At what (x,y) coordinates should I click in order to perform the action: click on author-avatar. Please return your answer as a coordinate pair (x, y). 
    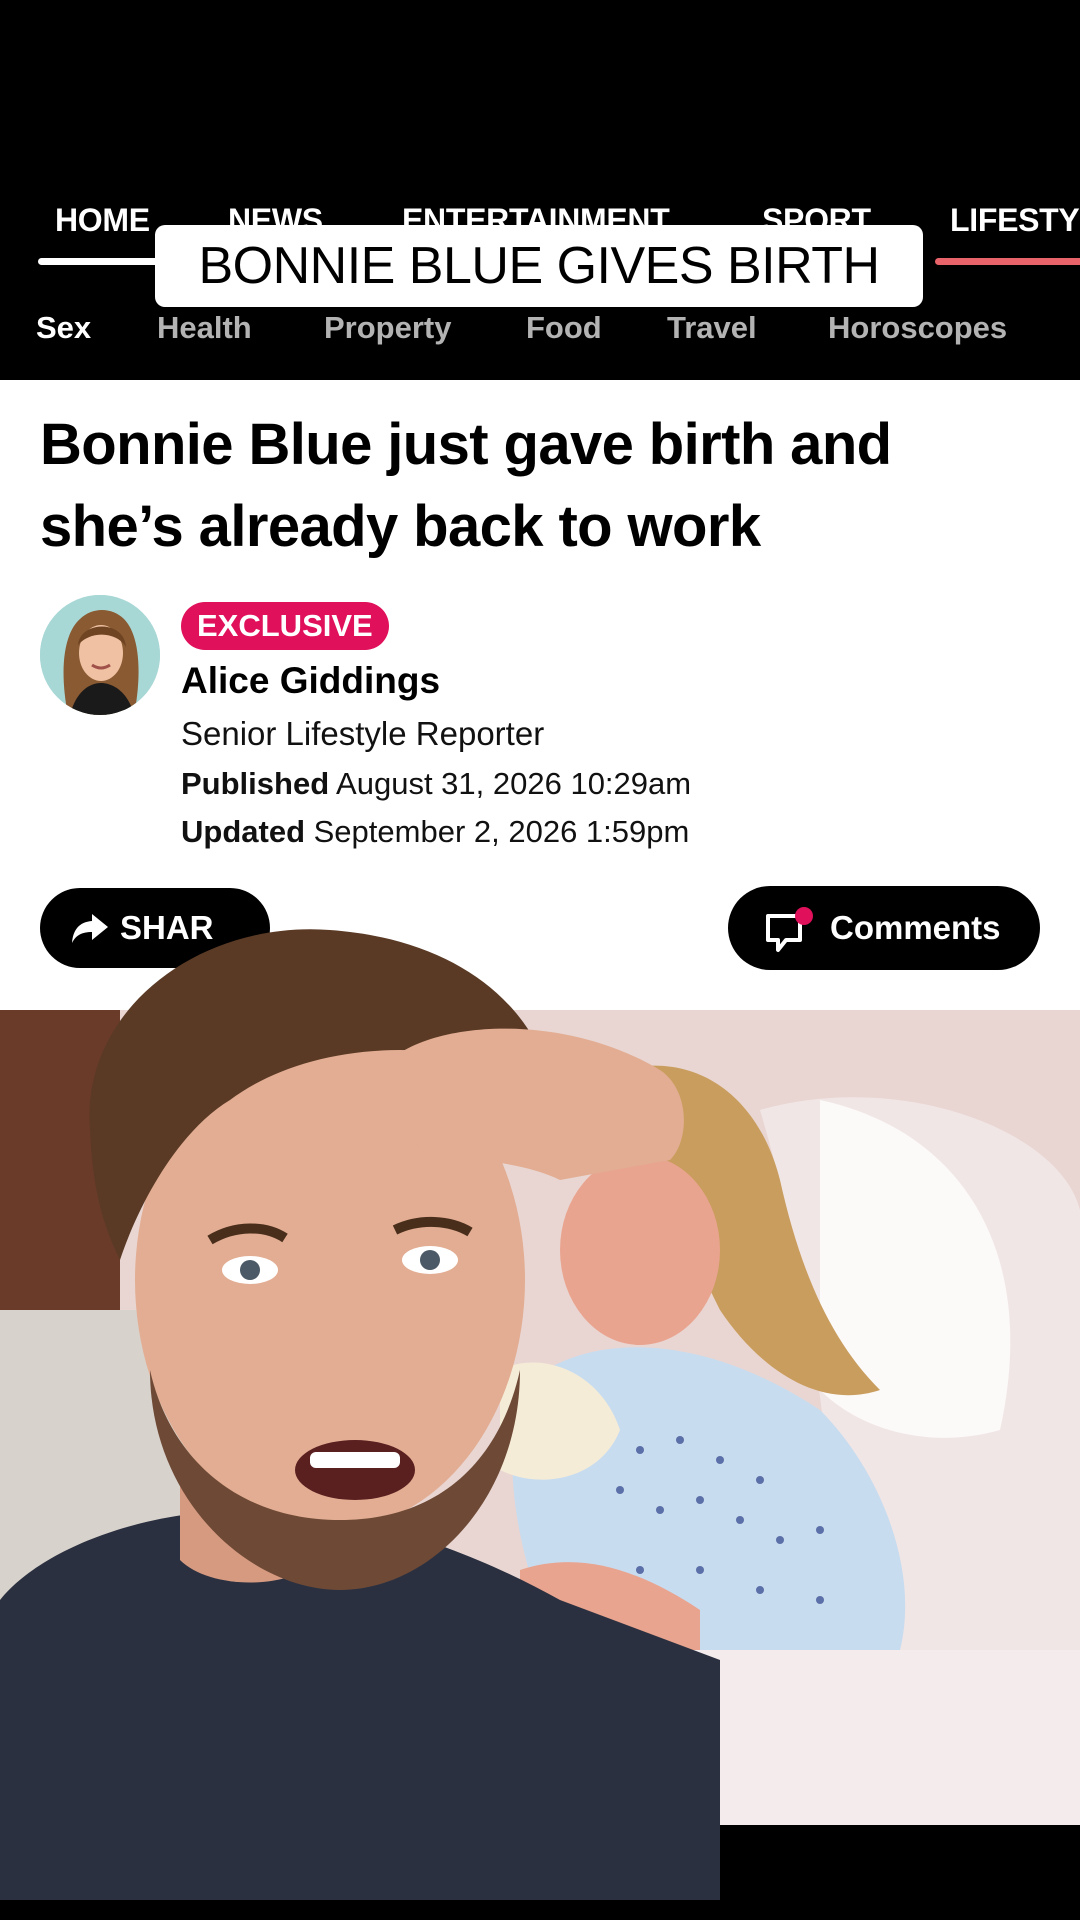
    Looking at the image, I should click on (100, 655).